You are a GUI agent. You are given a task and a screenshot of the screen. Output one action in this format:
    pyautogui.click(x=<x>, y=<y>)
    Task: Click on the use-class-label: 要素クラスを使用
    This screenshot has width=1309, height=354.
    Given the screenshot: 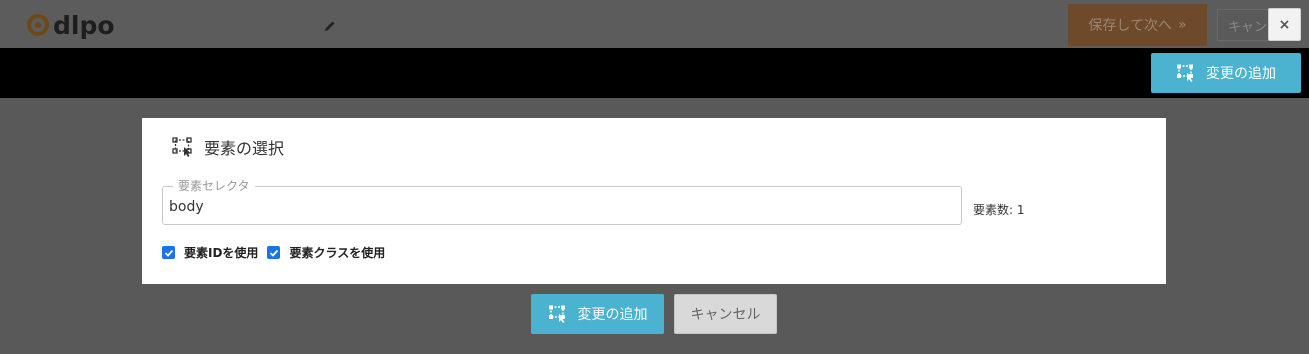 What is the action you would take?
    pyautogui.click(x=337, y=252)
    